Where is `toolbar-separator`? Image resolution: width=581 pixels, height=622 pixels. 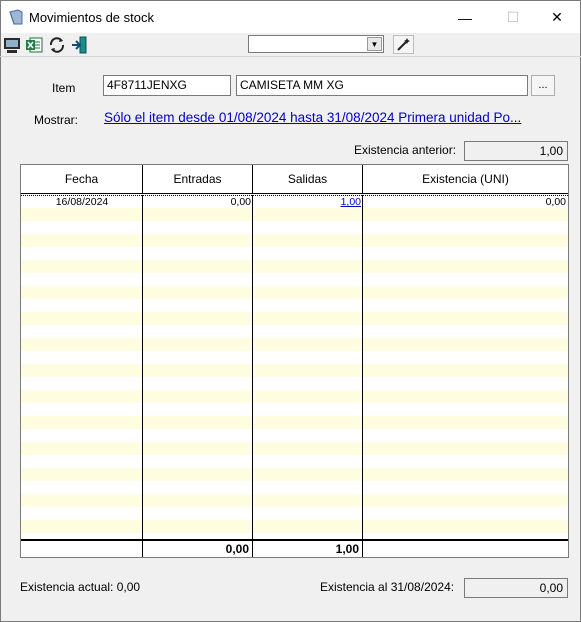
toolbar-separator is located at coordinates (290, 56).